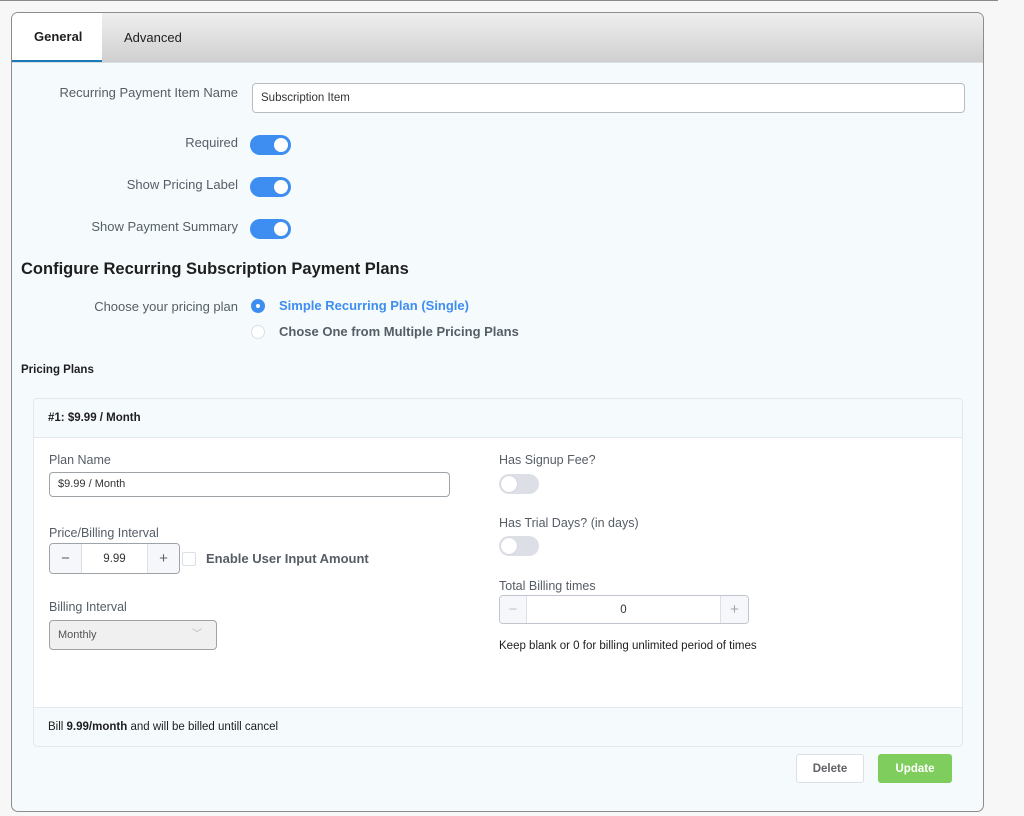  I want to click on radio-checked-icon, so click(258, 305).